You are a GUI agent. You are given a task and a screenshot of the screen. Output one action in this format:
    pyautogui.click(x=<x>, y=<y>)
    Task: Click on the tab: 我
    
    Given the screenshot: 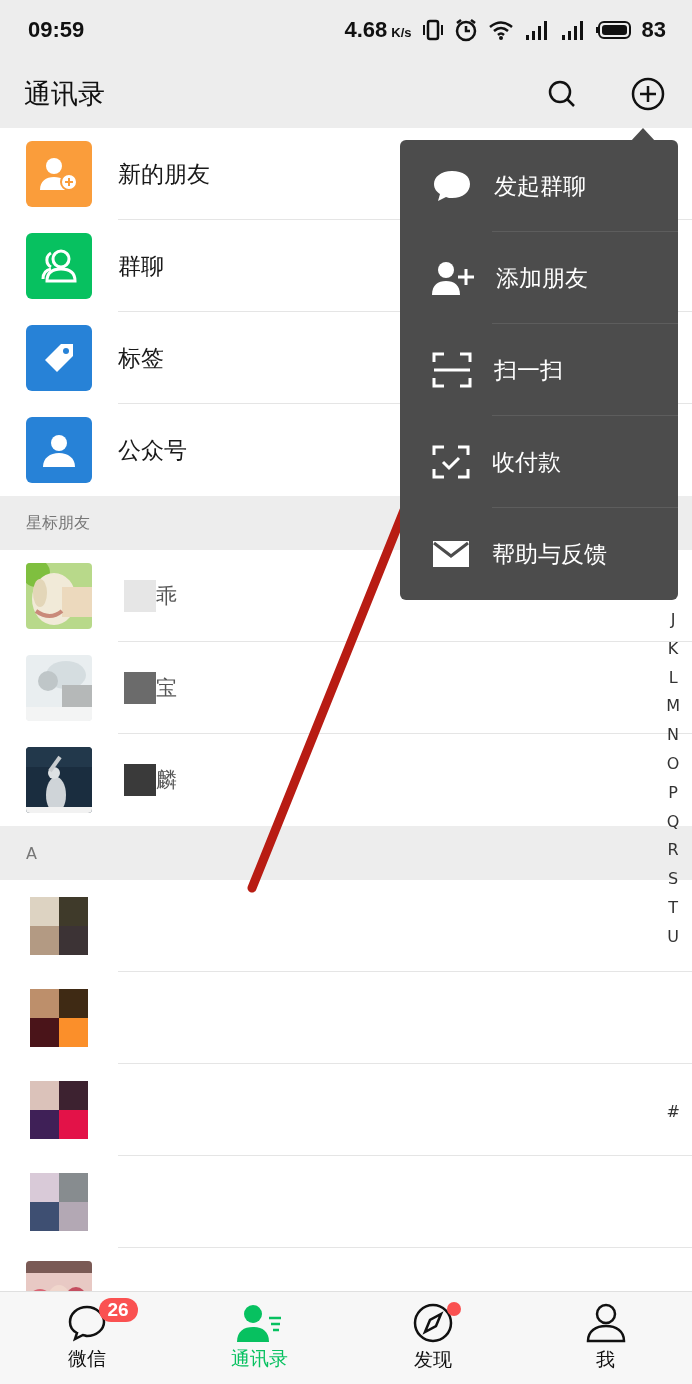 What is the action you would take?
    pyautogui.click(x=605, y=1338)
    